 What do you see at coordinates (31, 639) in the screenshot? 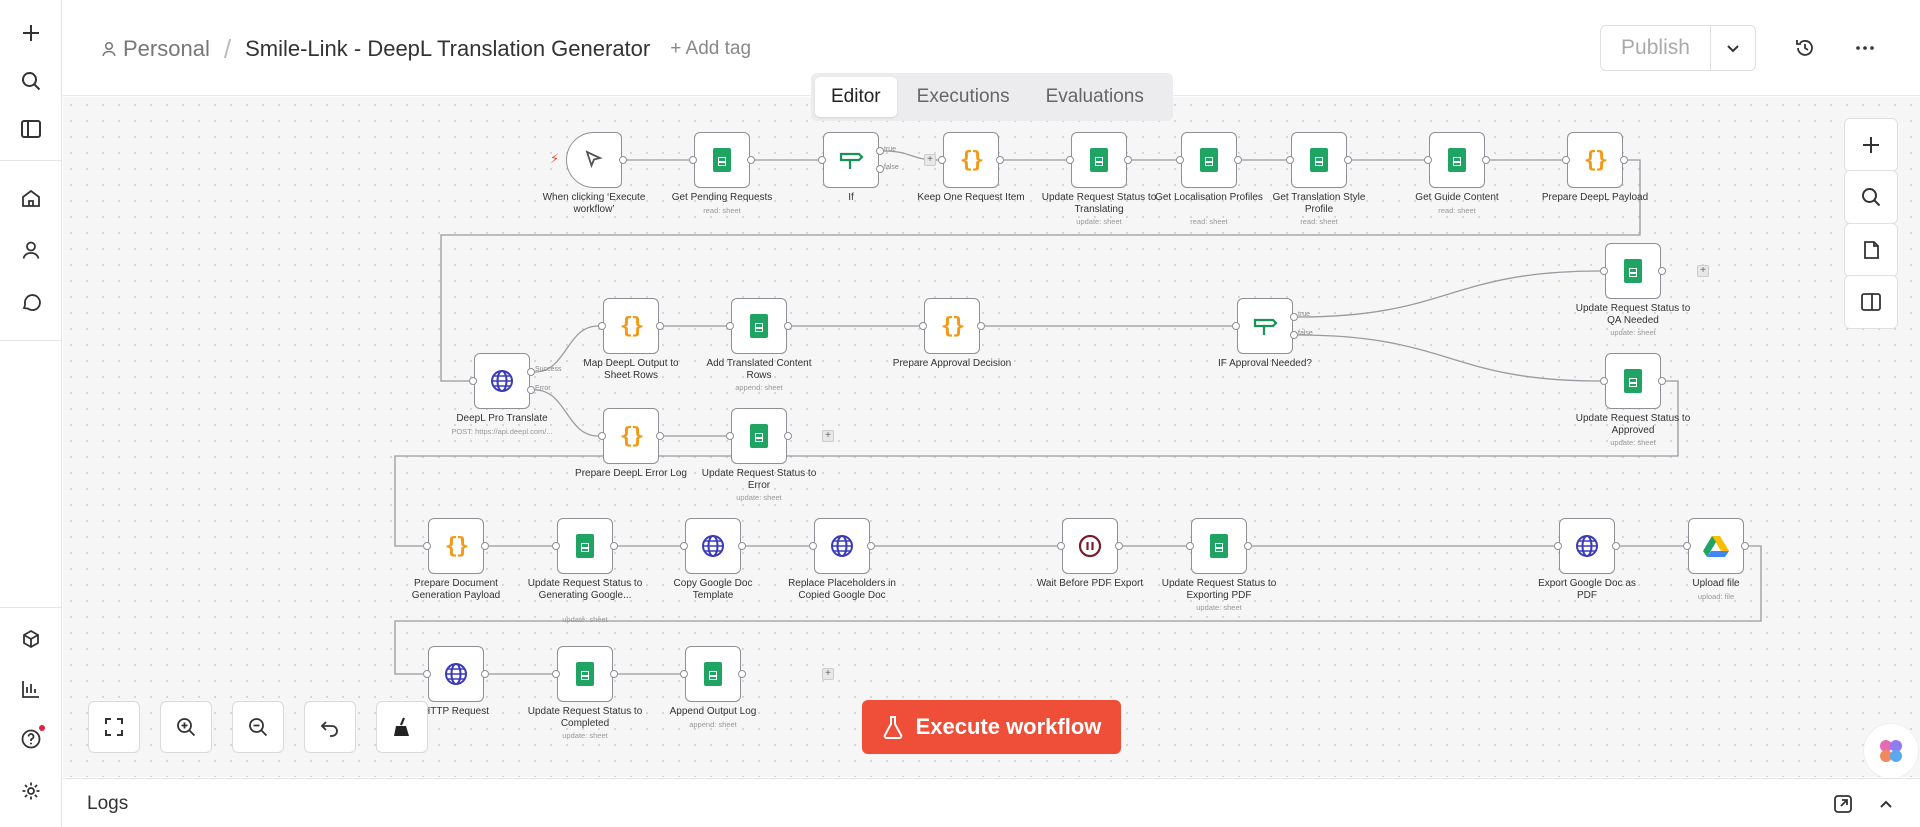
I see `templates-icon` at bounding box center [31, 639].